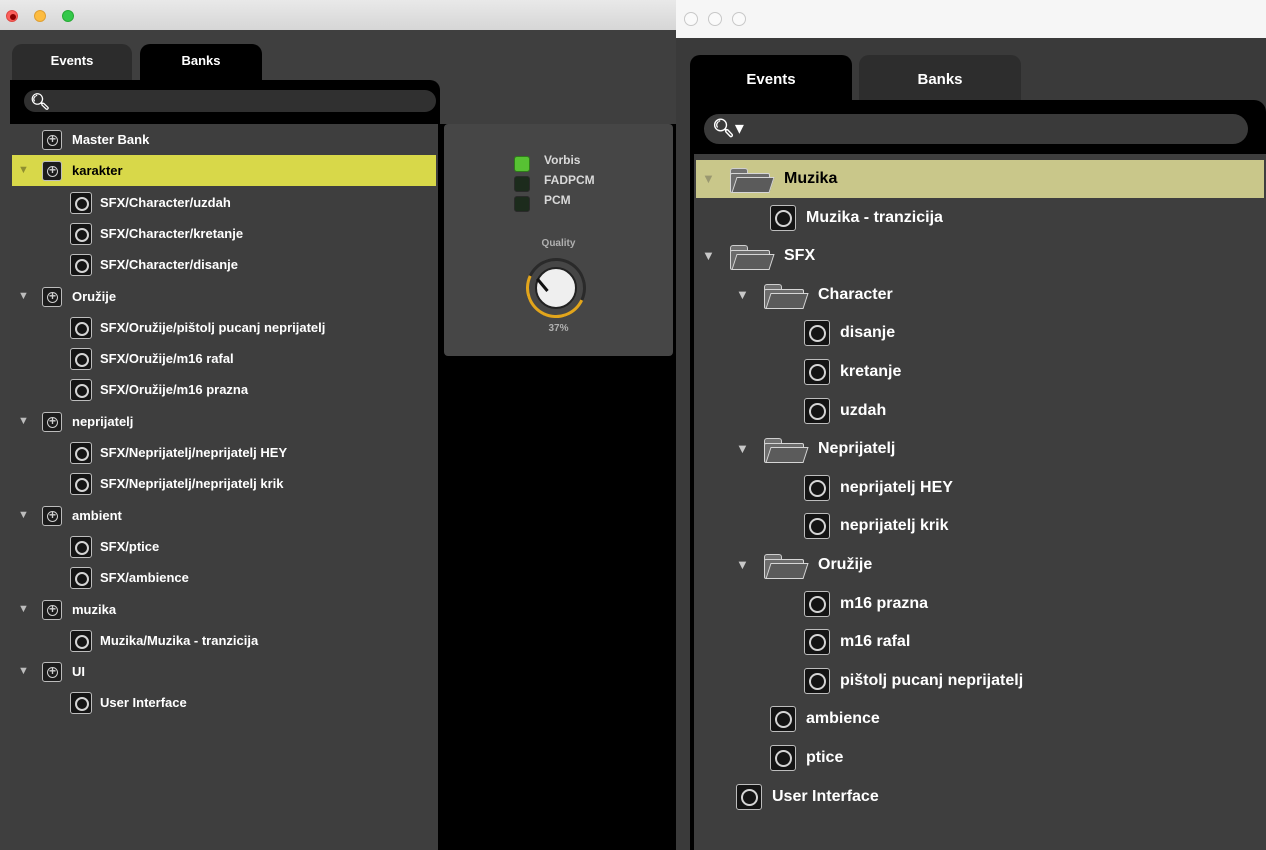 This screenshot has height=850, width=1266. What do you see at coordinates (230, 101) in the screenshot?
I see `search-input: 🔍︎` at bounding box center [230, 101].